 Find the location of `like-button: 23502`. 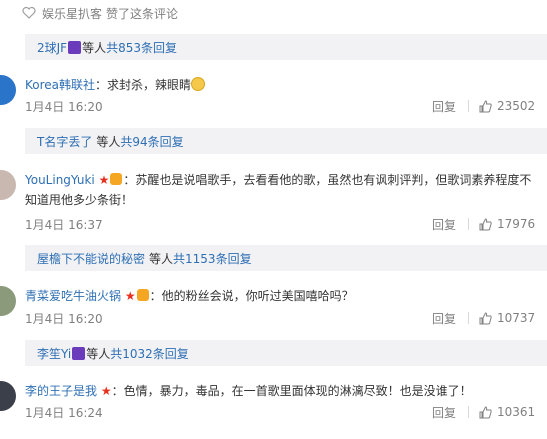

like-button: 23502 is located at coordinates (513, 106).